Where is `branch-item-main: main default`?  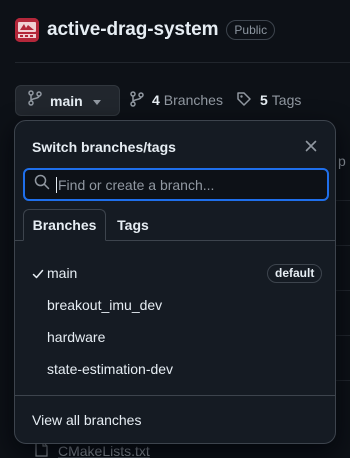
branch-item-main: main default is located at coordinates (176, 273).